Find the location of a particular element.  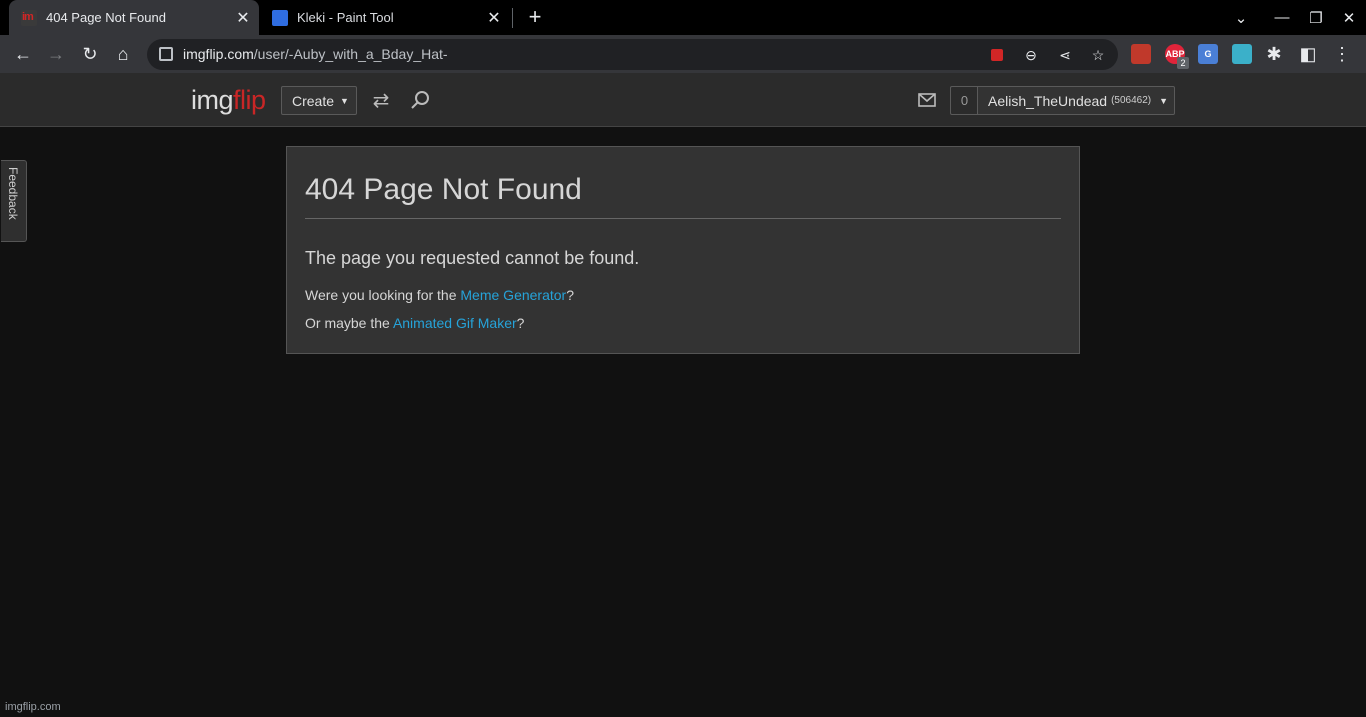

imgflip-logo: imgflip is located at coordinates (228, 100).